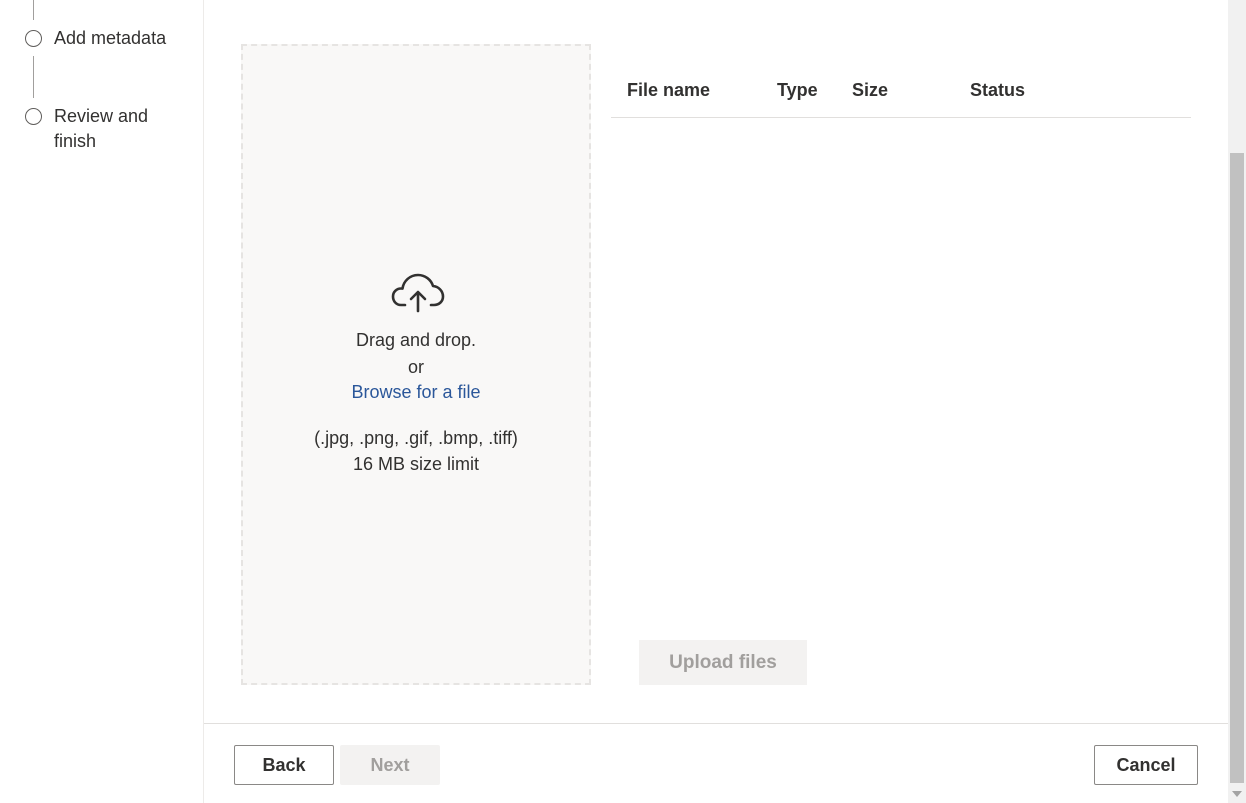 This screenshot has width=1246, height=803. What do you see at coordinates (101, 129) in the screenshot?
I see `step-label-review: Review and finish` at bounding box center [101, 129].